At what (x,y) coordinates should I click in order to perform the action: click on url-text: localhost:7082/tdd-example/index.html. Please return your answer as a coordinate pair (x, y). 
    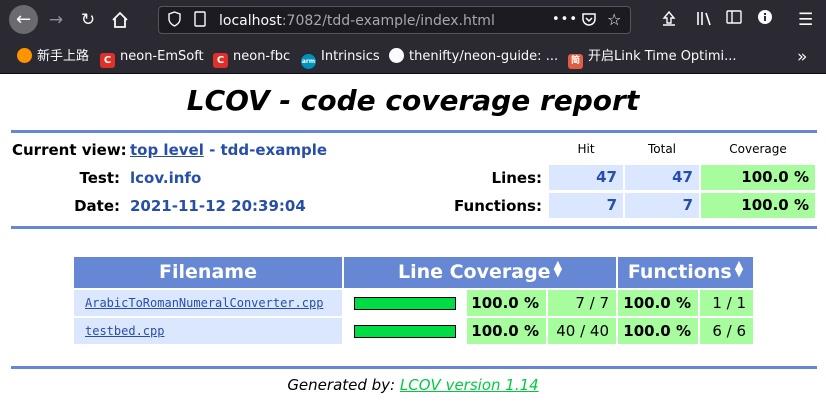
    Looking at the image, I should click on (357, 21).